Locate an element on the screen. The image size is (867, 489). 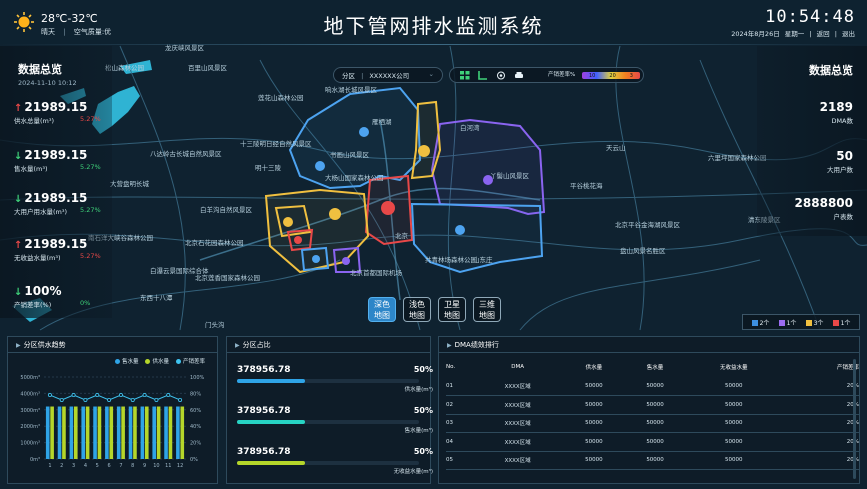
layer-button: 卫星 地图 is located at coordinates (452, 309).